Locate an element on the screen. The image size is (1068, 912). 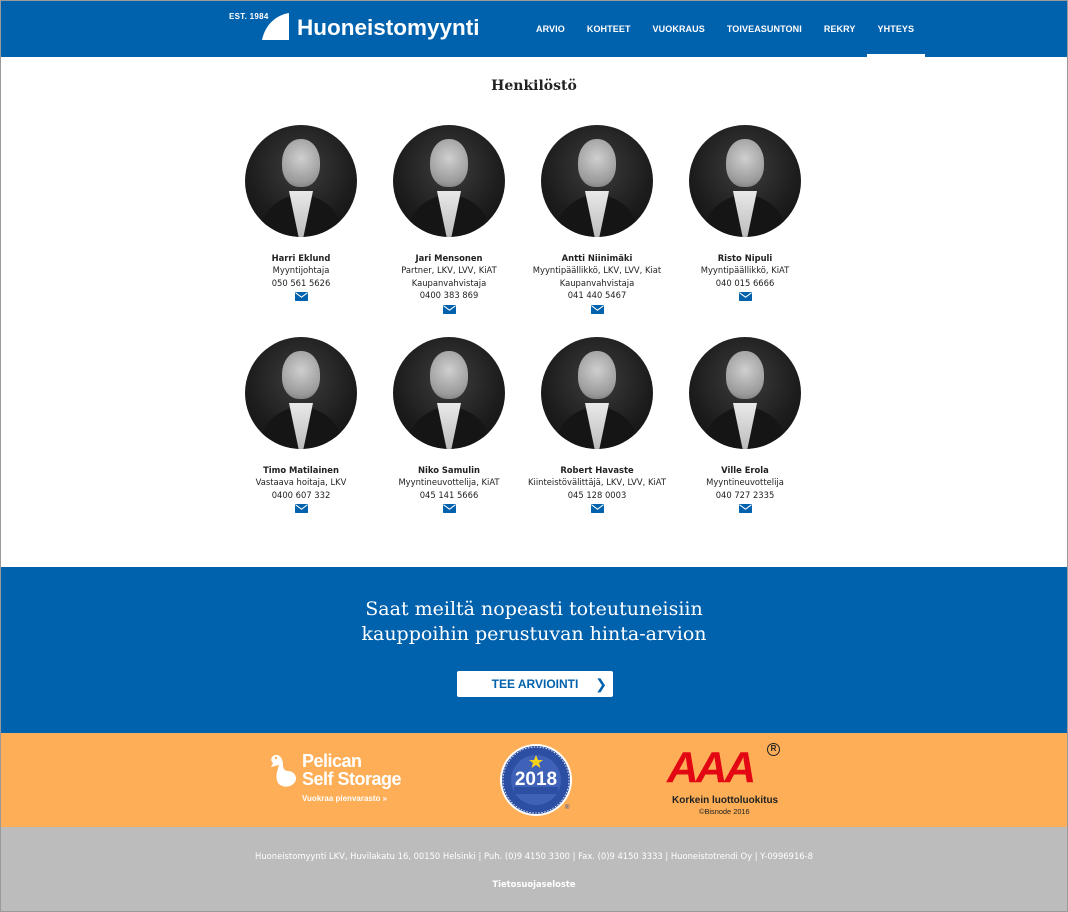
staff-name: Risto Nipuli is located at coordinates (745, 258).